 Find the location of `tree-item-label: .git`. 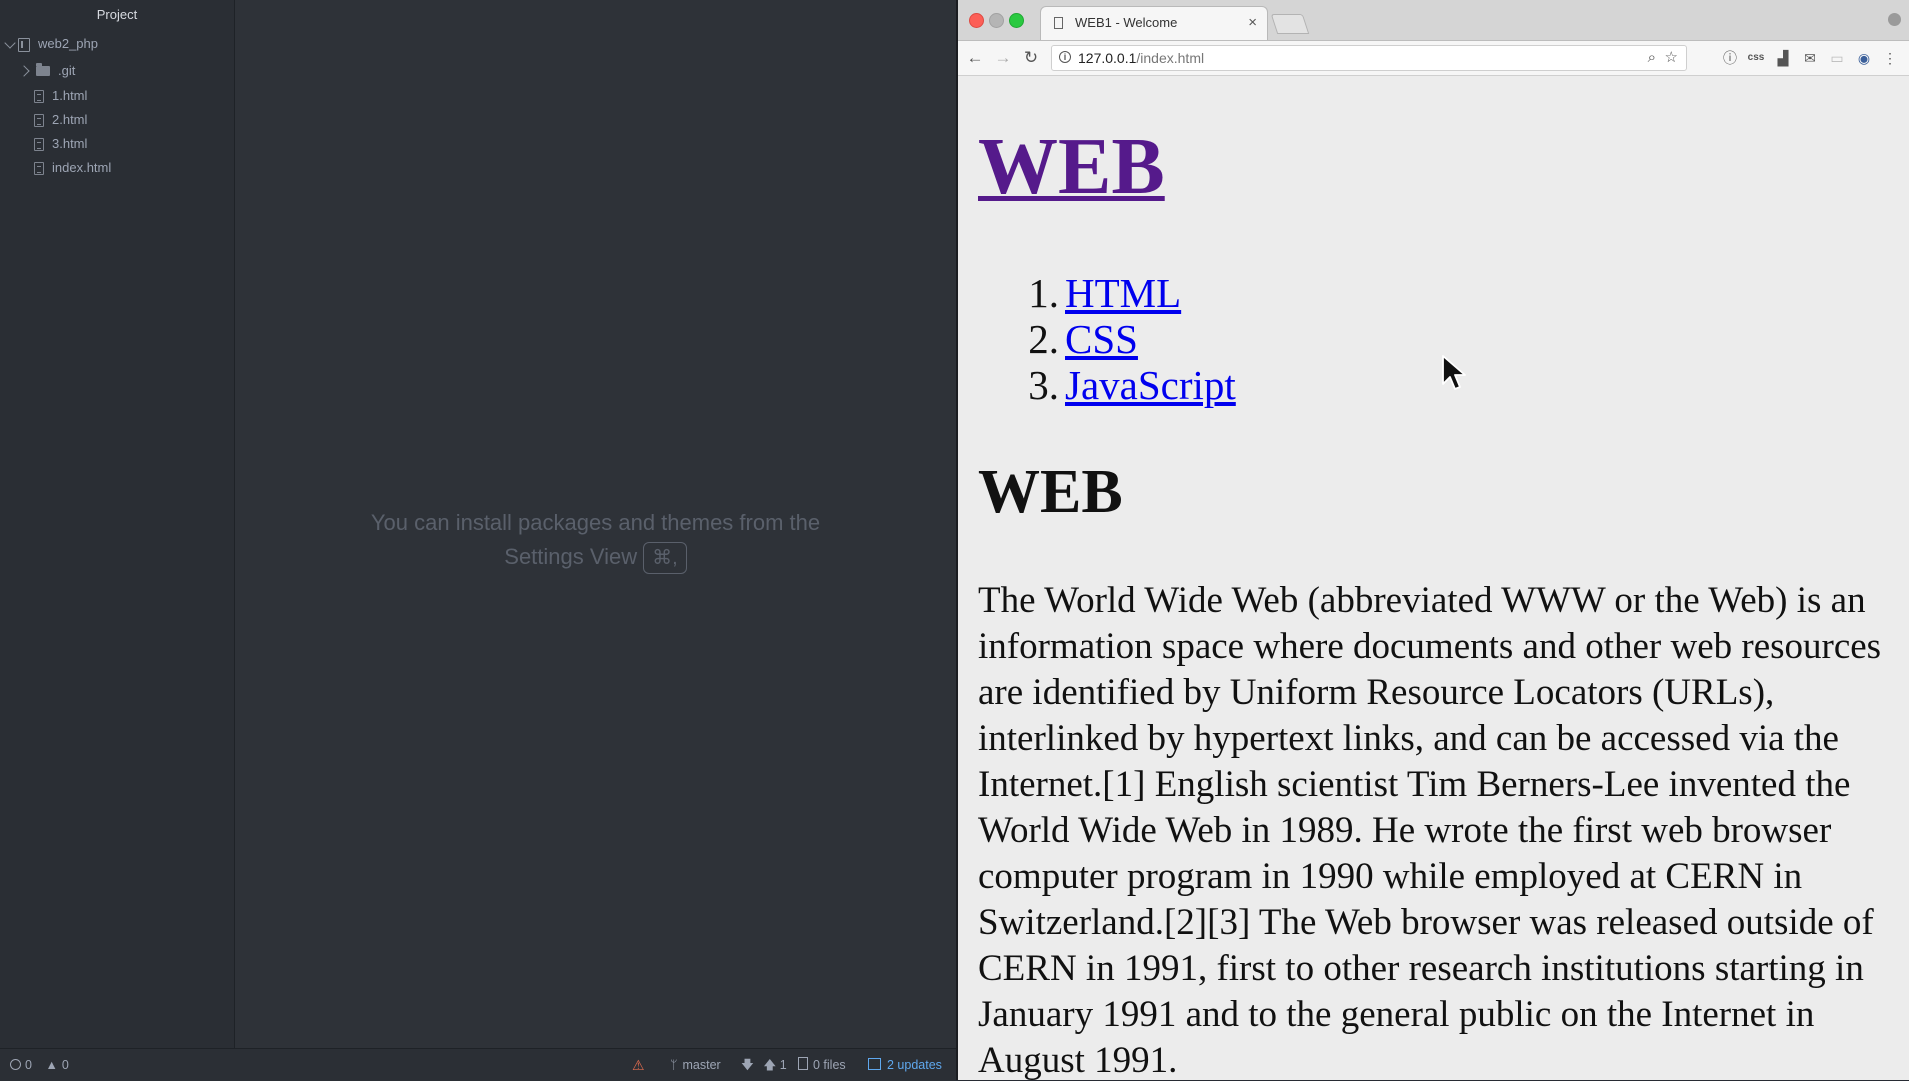

tree-item-label: .git is located at coordinates (67, 70).